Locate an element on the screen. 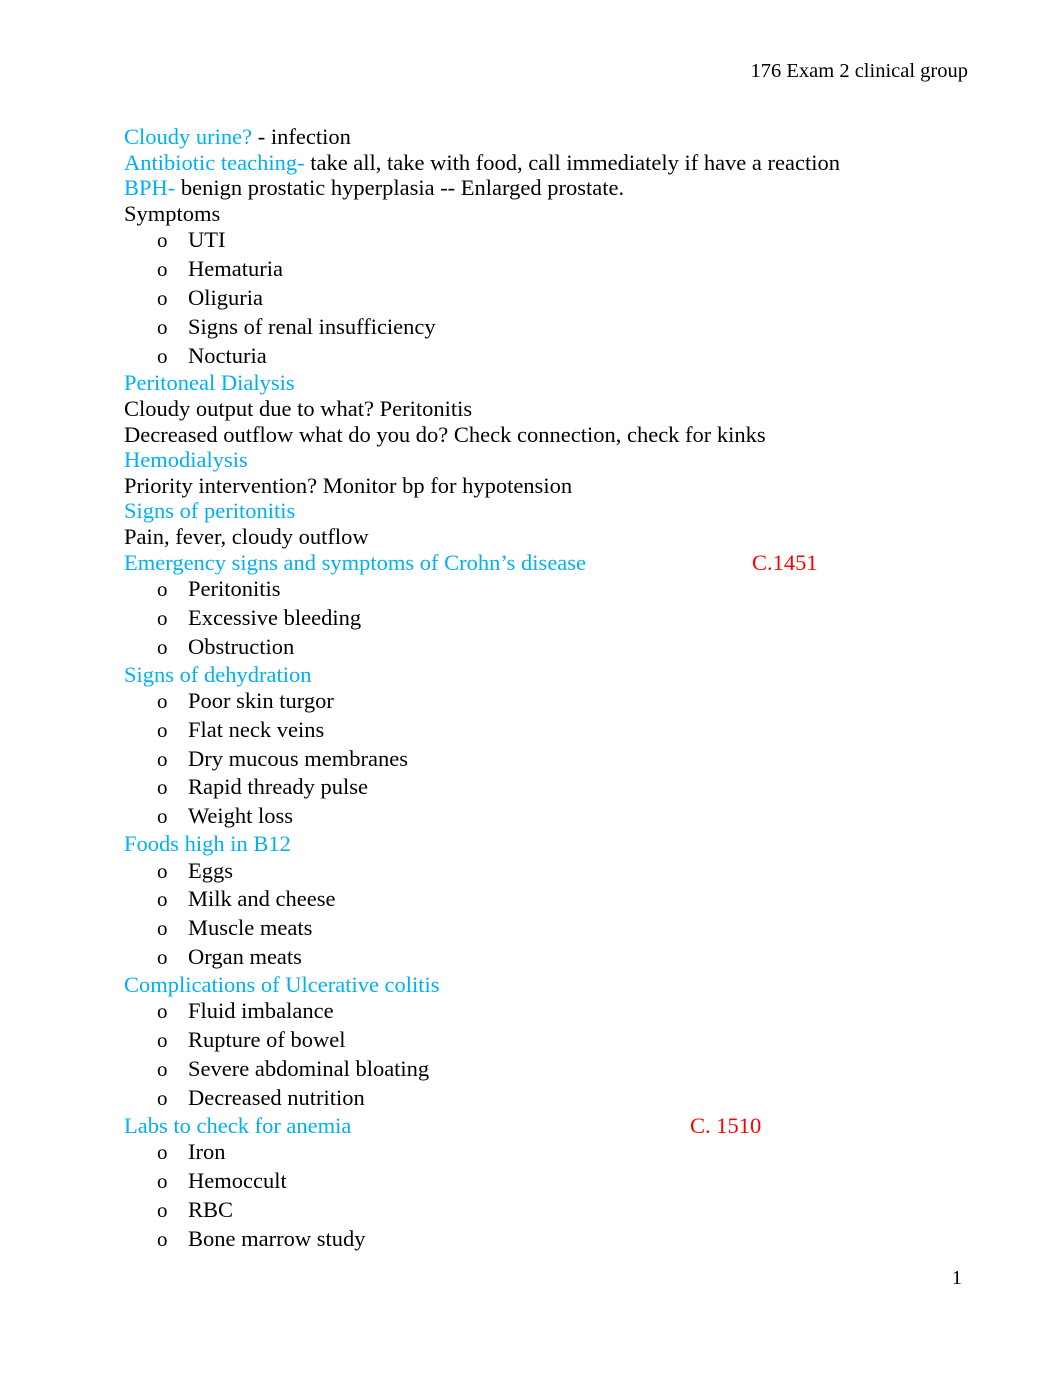  list-item: o Muscle meats is located at coordinates (564, 928).